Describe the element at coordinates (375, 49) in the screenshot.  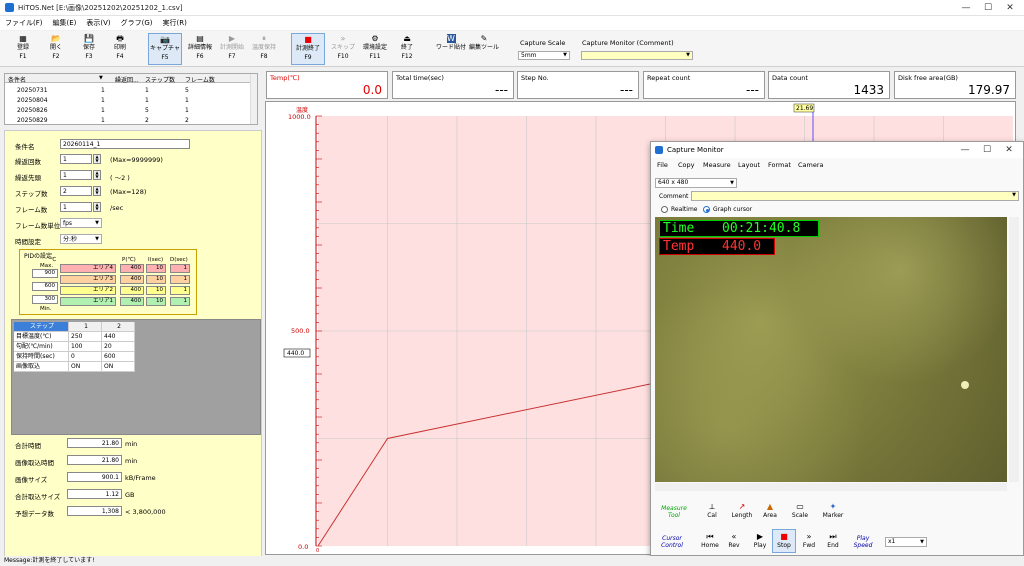
I see `settings-button: ⚙ 環境設定 F11` at that location.